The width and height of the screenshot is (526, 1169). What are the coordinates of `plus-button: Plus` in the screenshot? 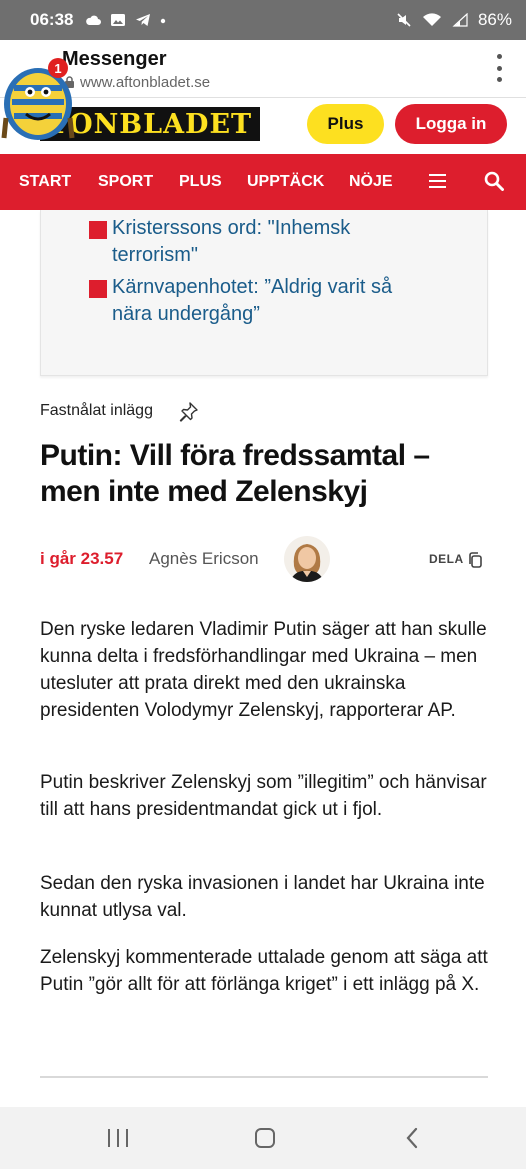 It's located at (345, 124).